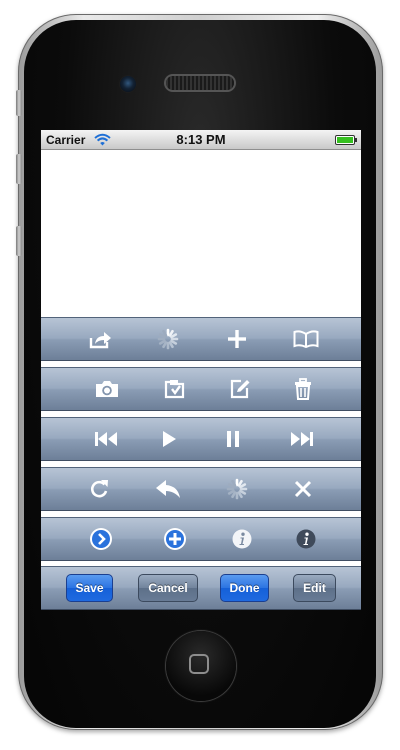  I want to click on info-dark-icon, so click(306, 539).